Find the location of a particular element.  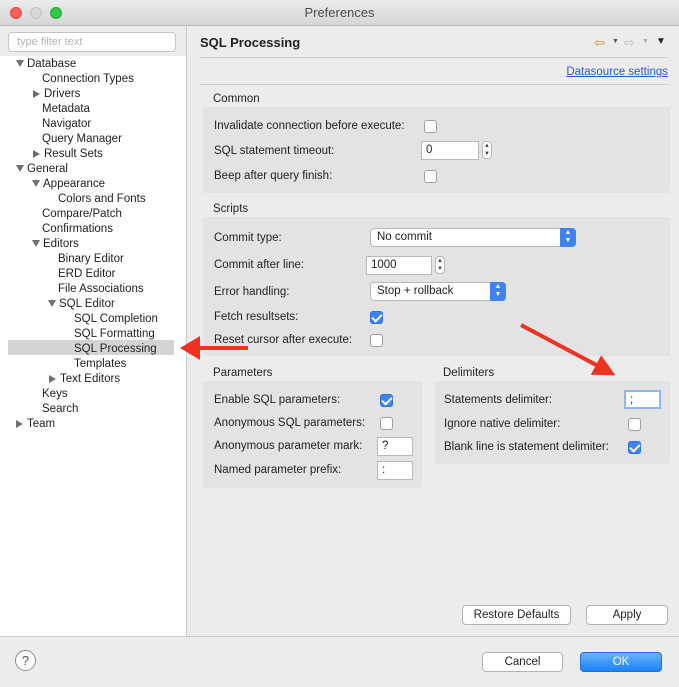

commit-after-stepper: ▲ ▼ is located at coordinates (440, 265).